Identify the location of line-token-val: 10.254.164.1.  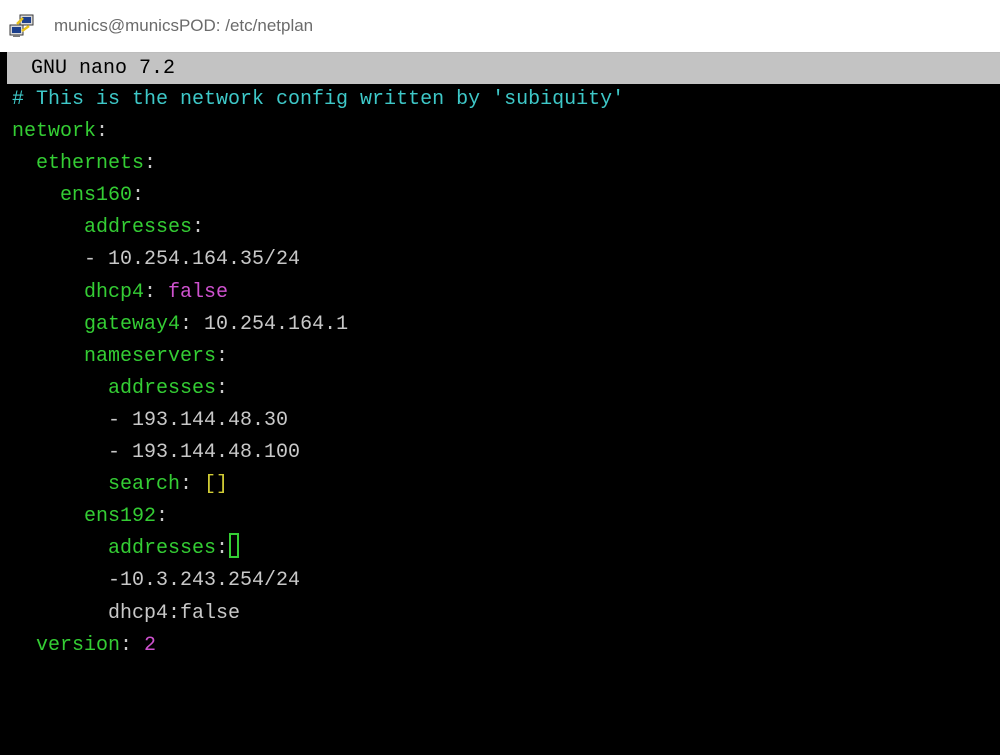
(276, 324).